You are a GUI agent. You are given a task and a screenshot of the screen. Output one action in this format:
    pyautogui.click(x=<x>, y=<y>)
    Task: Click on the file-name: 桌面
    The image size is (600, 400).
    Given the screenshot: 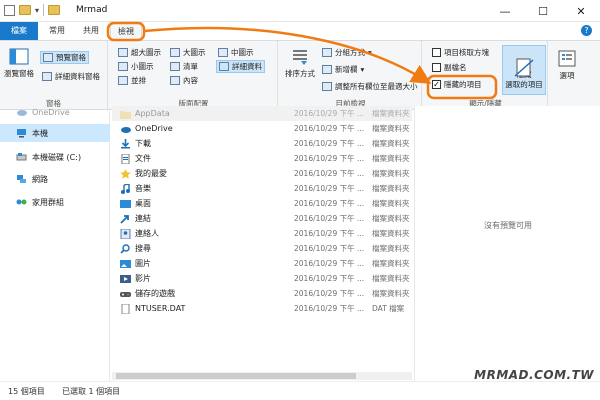 What is the action you would take?
    pyautogui.click(x=143, y=203)
    